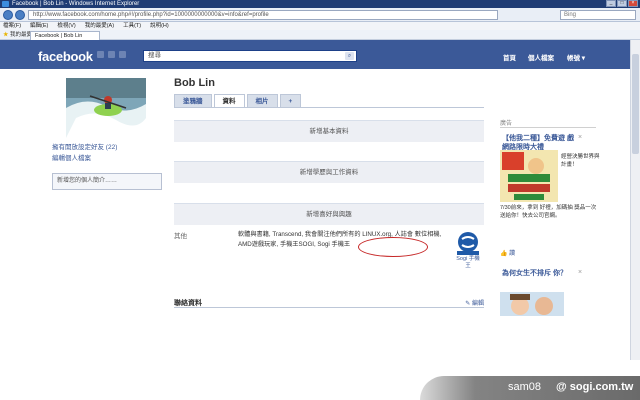 Image resolution: width=640 pixels, height=400 pixels. What do you see at coordinates (506, 124) in the screenshot?
I see `ads-header: 廣告` at bounding box center [506, 124].